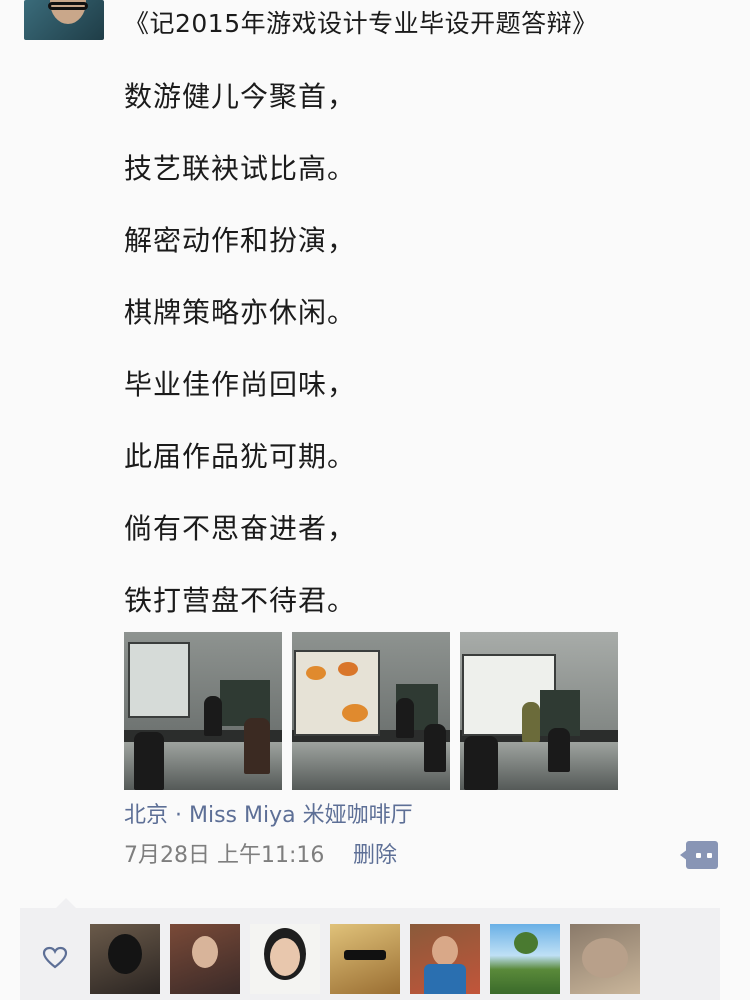 Image resolution: width=750 pixels, height=1000 pixels. Describe the element at coordinates (240, 528) in the screenshot. I see `poem-line: 倘有不思奋进者，` at that location.